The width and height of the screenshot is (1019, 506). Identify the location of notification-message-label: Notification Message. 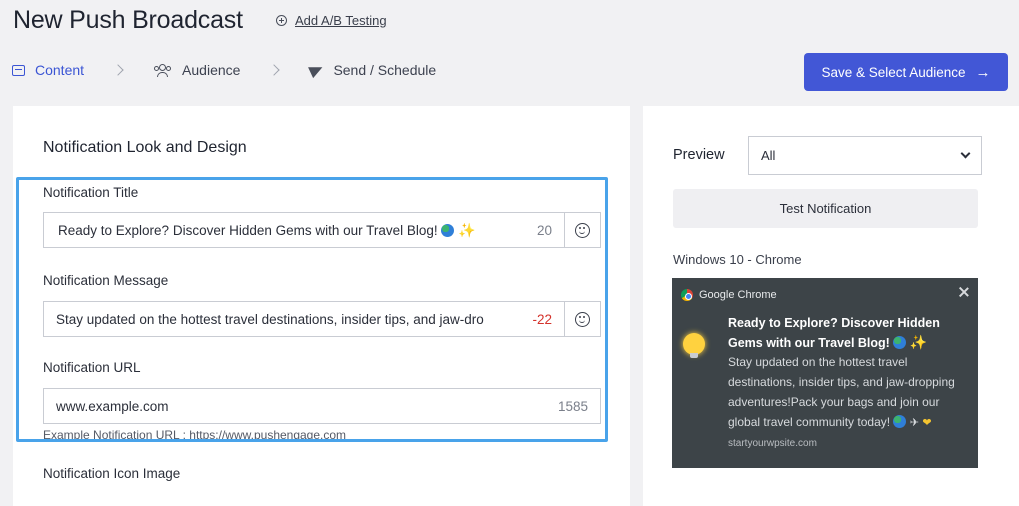
(106, 280).